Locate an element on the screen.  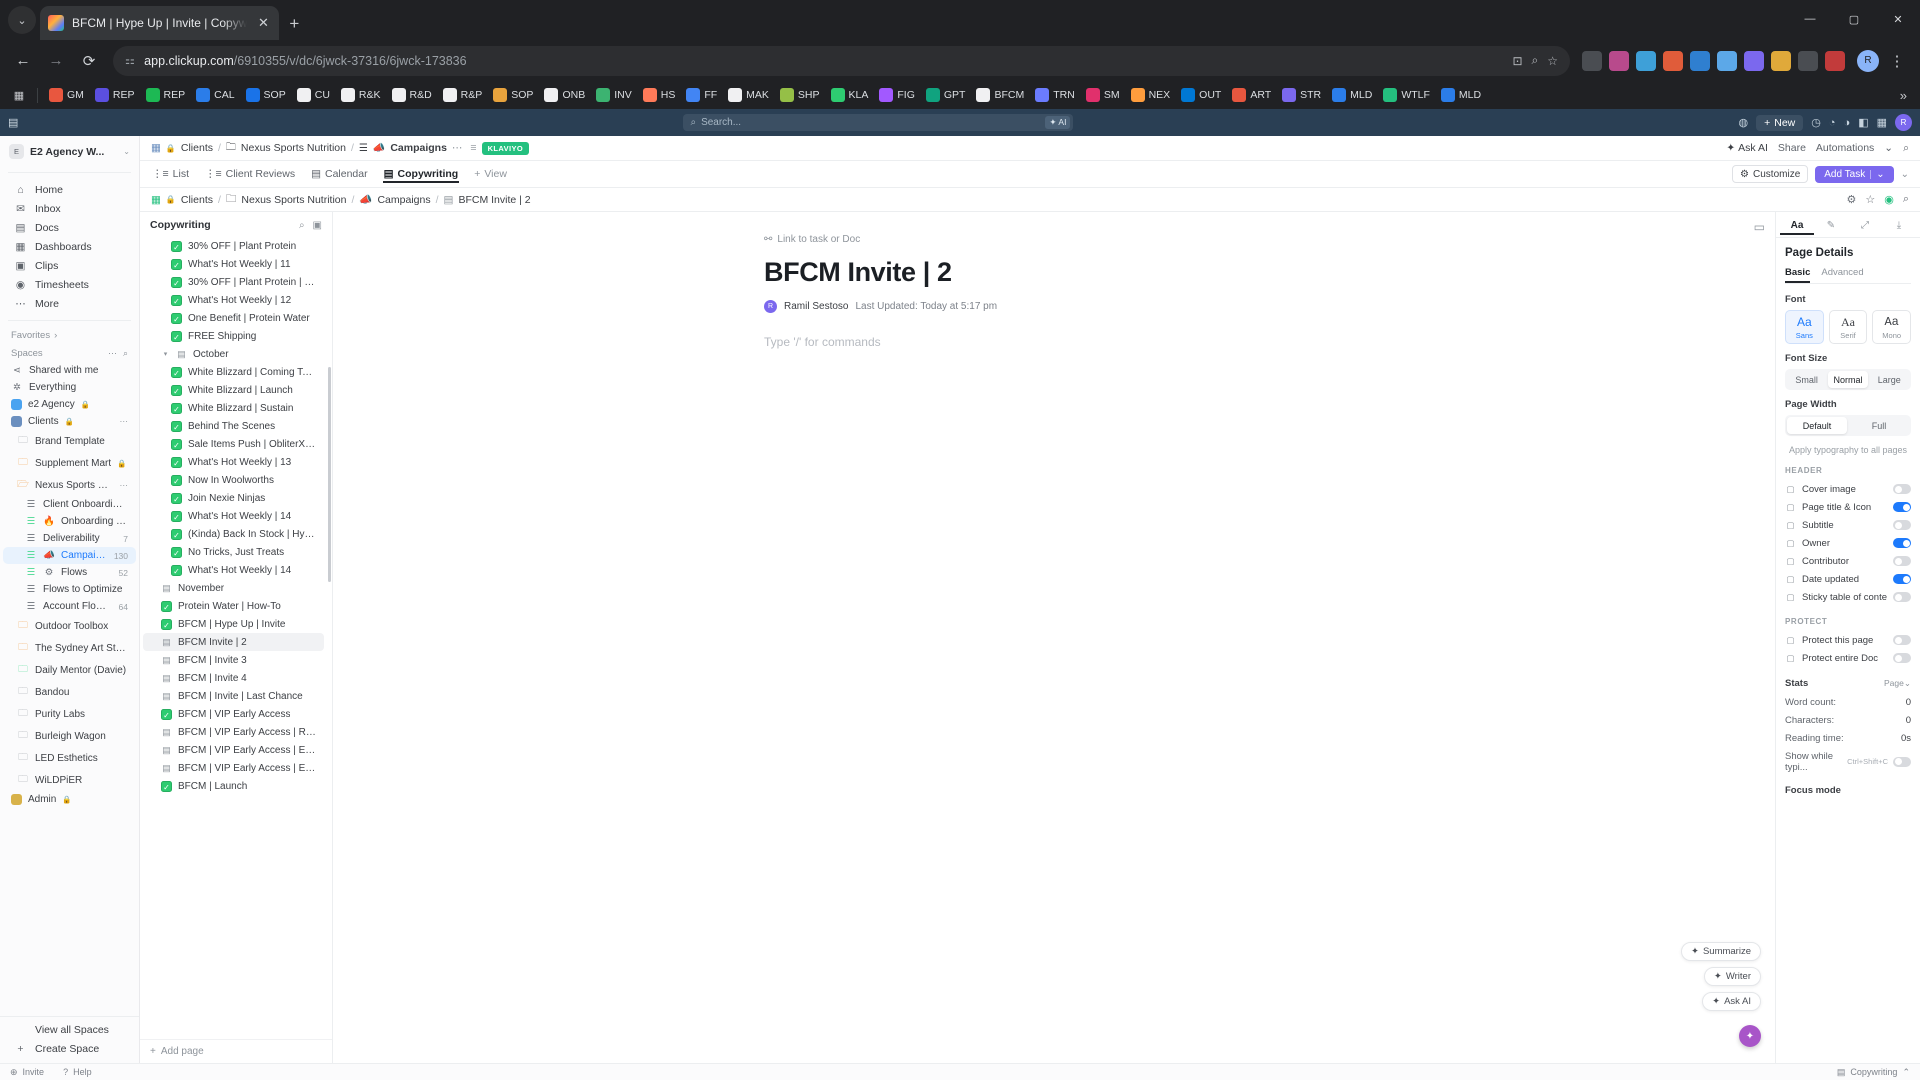
page-list-item: ▤ BFCM | VIP Early Access | Reminder is located at coordinates (233, 732).